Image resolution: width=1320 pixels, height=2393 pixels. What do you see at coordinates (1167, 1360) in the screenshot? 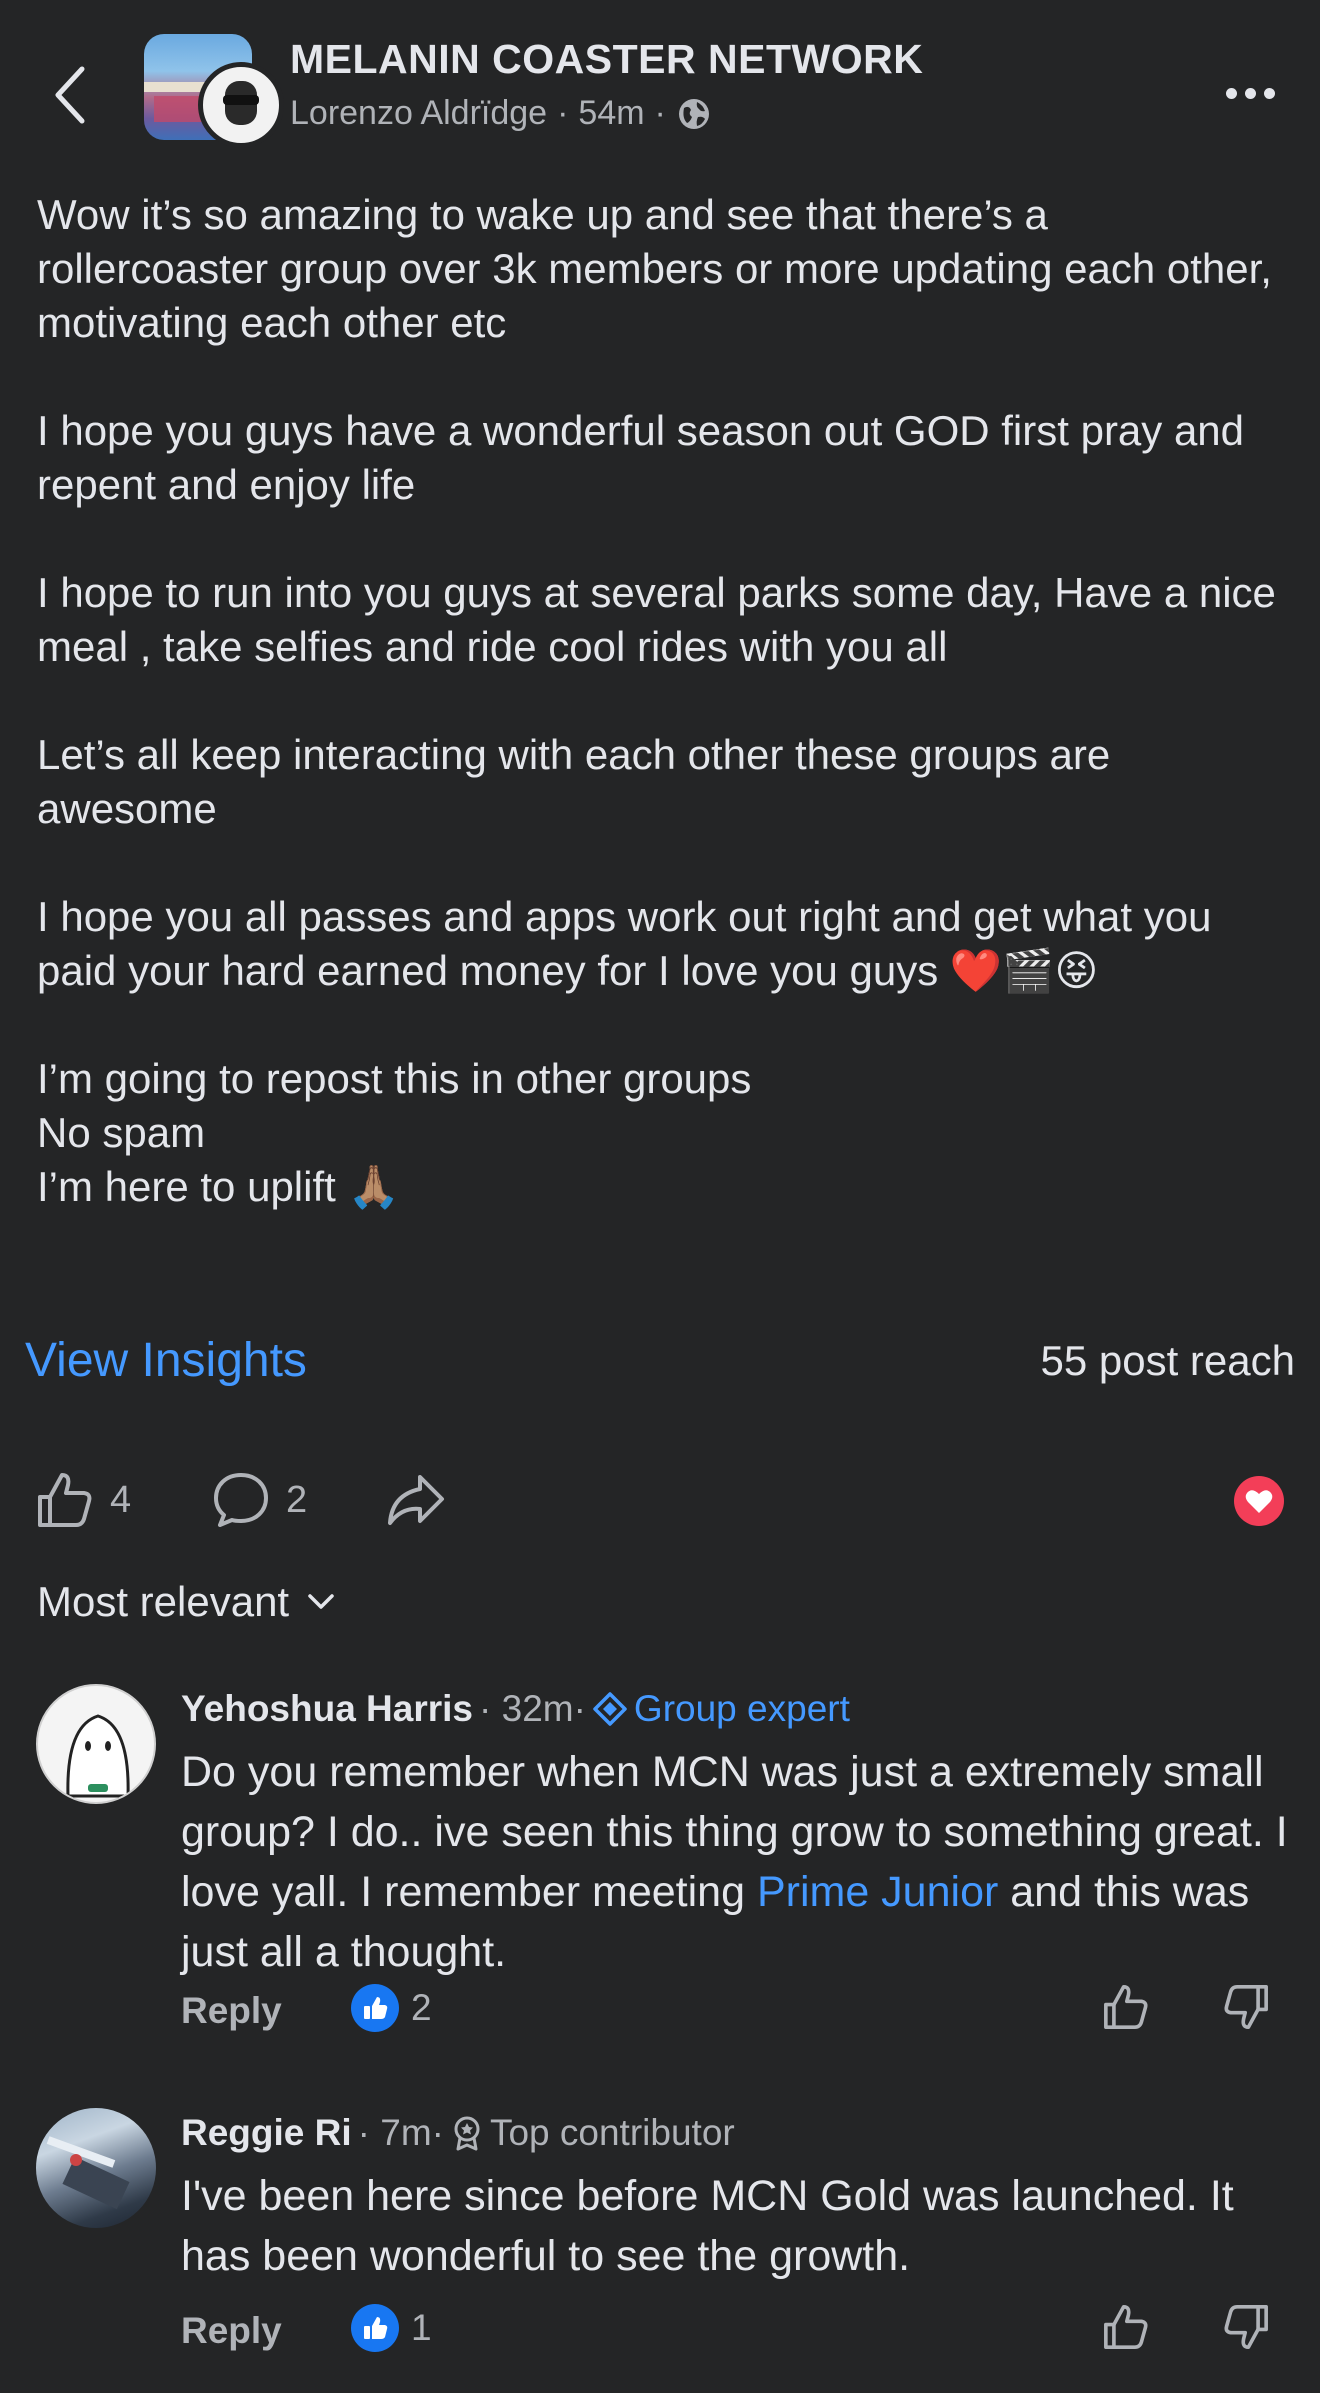
I see `post-reach: 55 post reach` at bounding box center [1167, 1360].